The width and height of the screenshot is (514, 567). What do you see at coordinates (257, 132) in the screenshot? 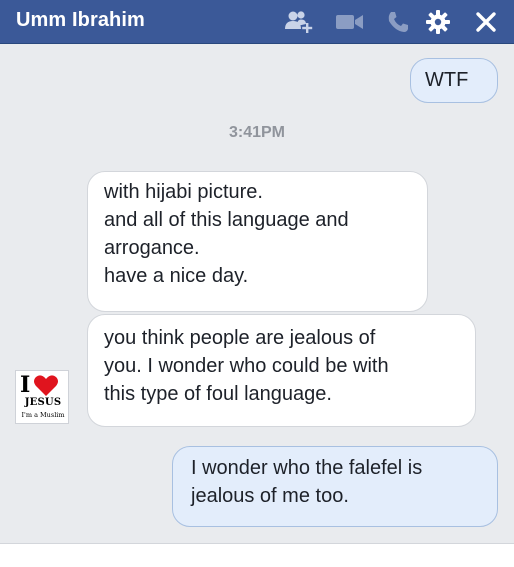
I see `message-timestamp: 3:41PM` at bounding box center [257, 132].